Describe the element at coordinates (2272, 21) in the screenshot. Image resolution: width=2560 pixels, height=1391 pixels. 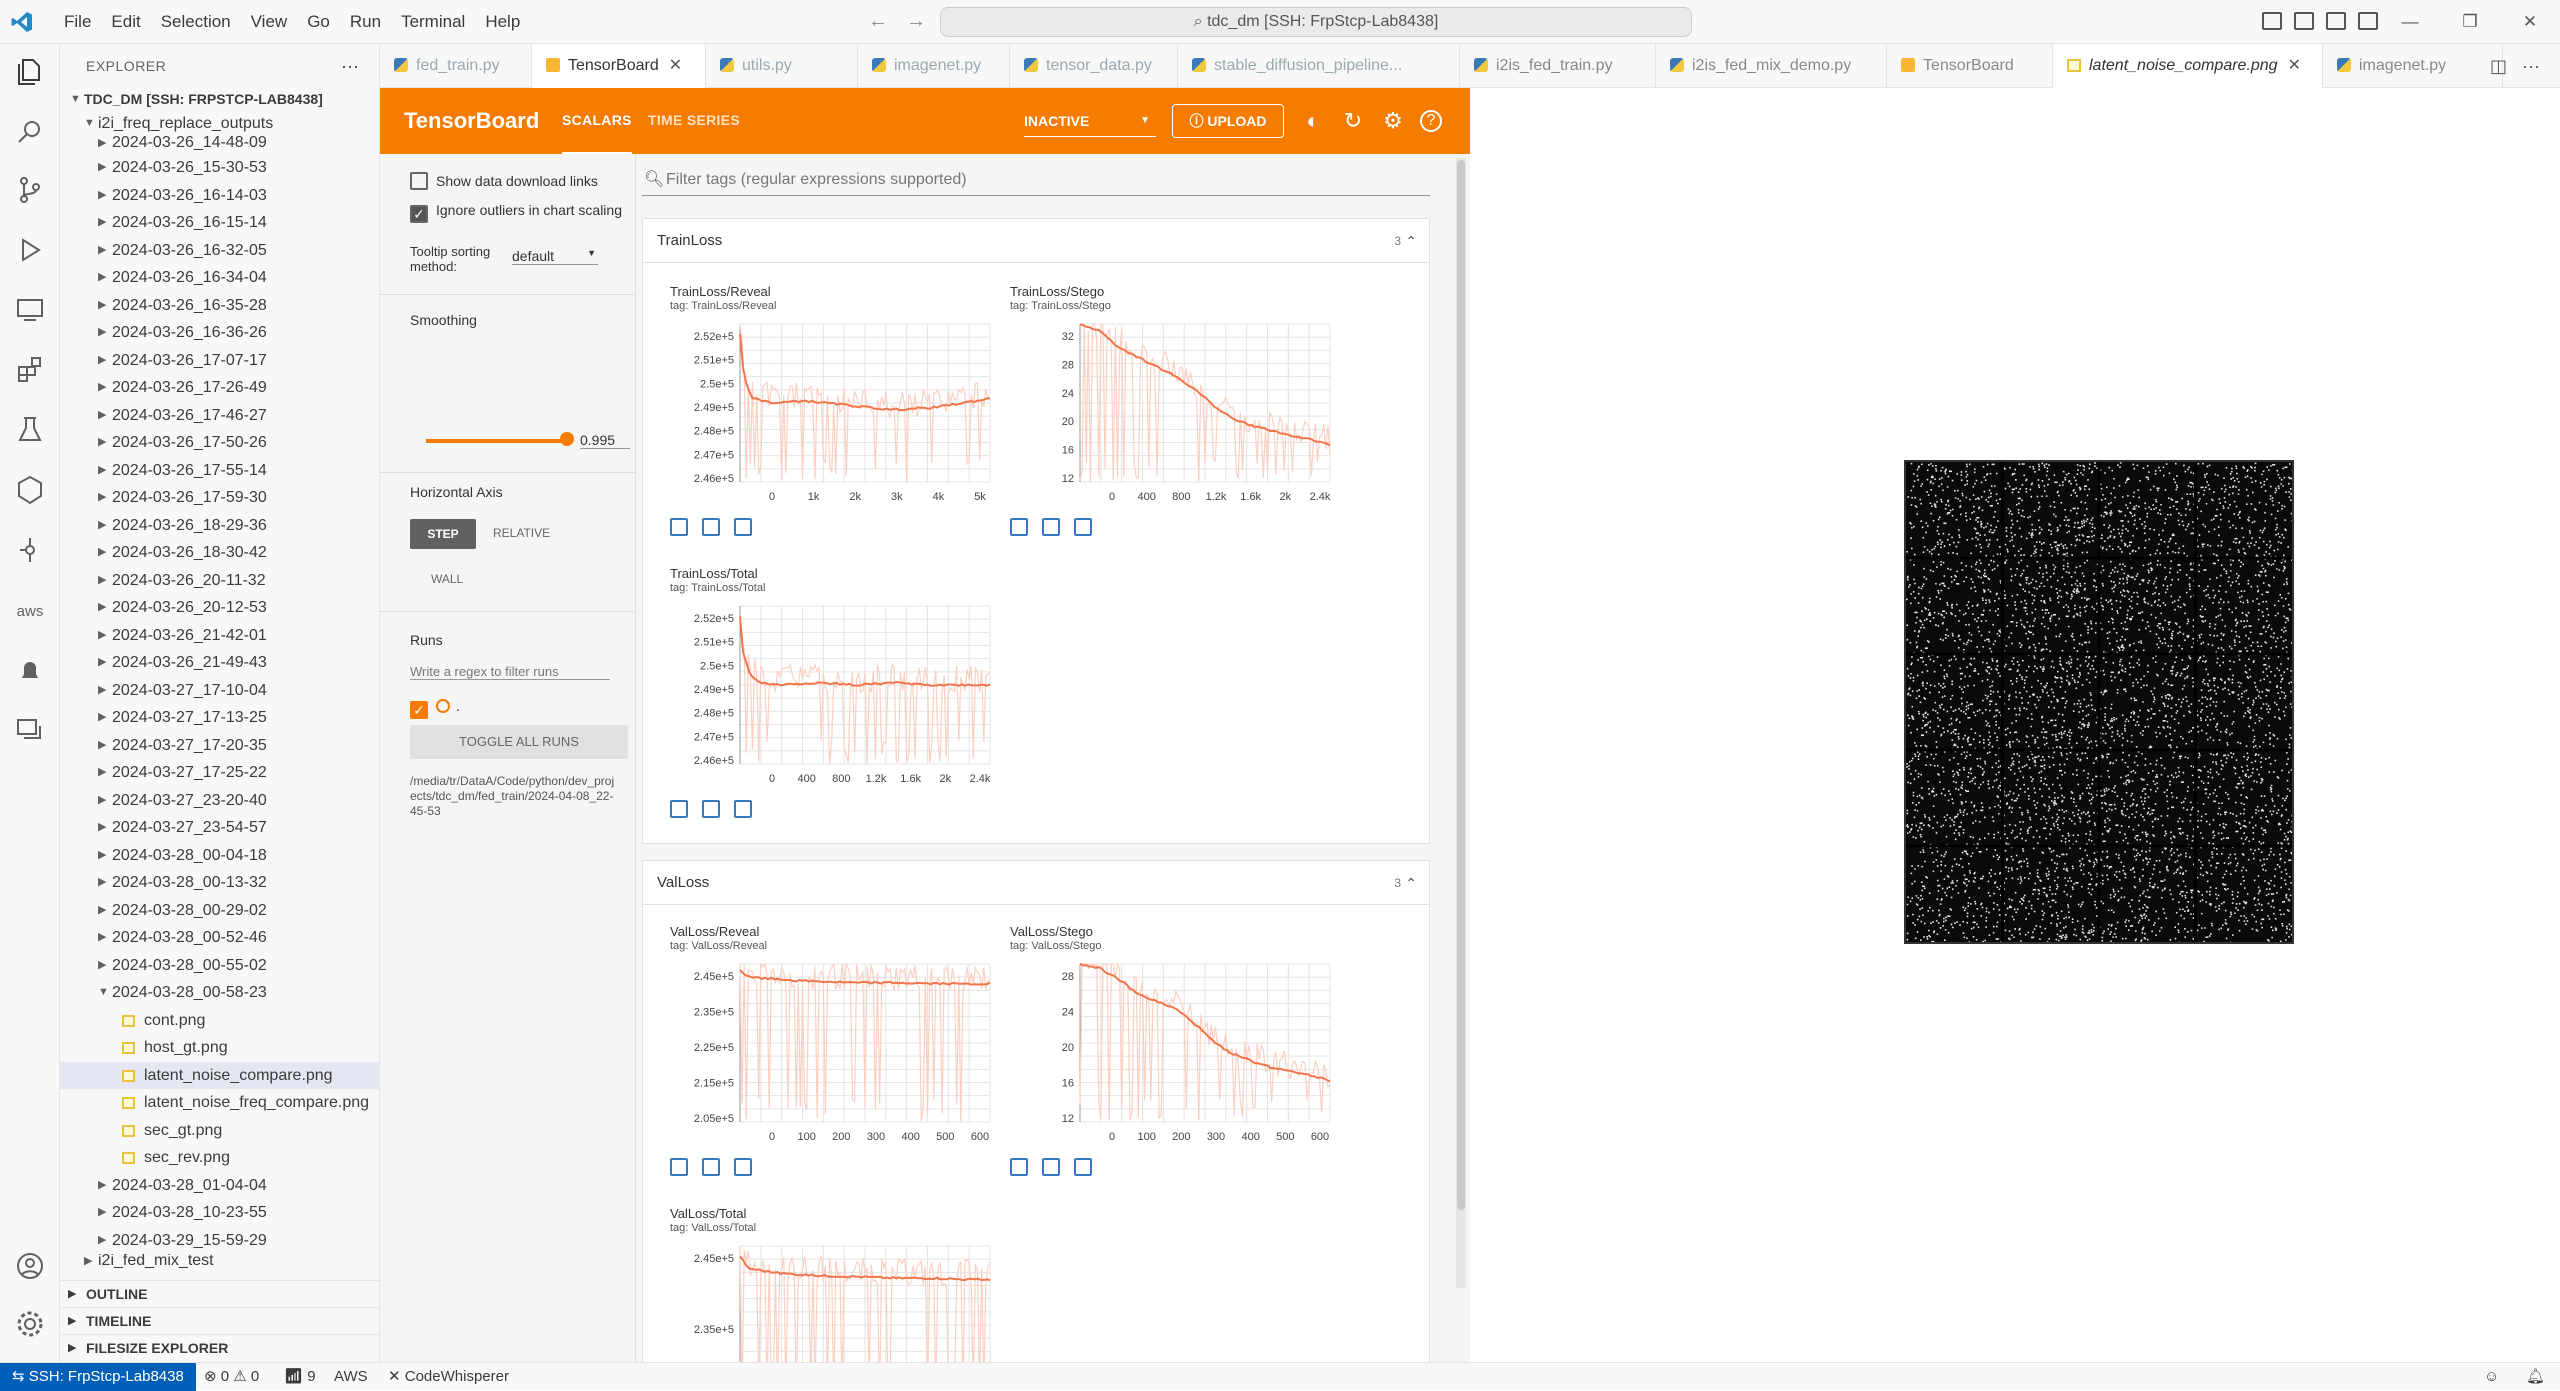
I see `toggle-sidebar-icon` at that location.